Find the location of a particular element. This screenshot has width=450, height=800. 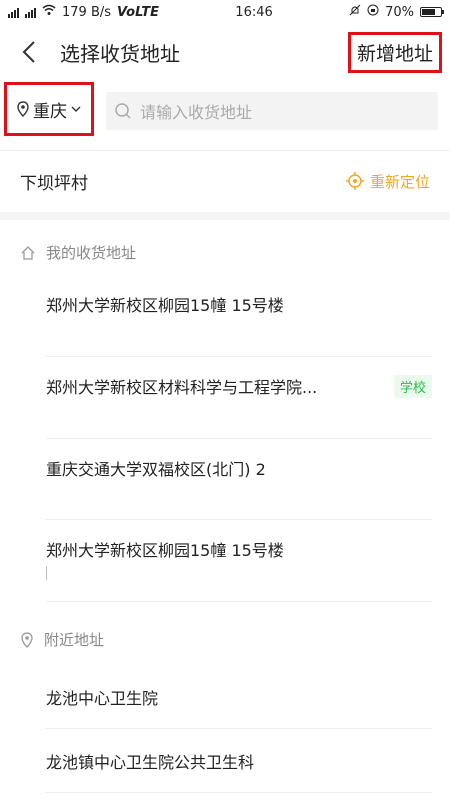

nearby-title: 附近地址 is located at coordinates (74, 640).